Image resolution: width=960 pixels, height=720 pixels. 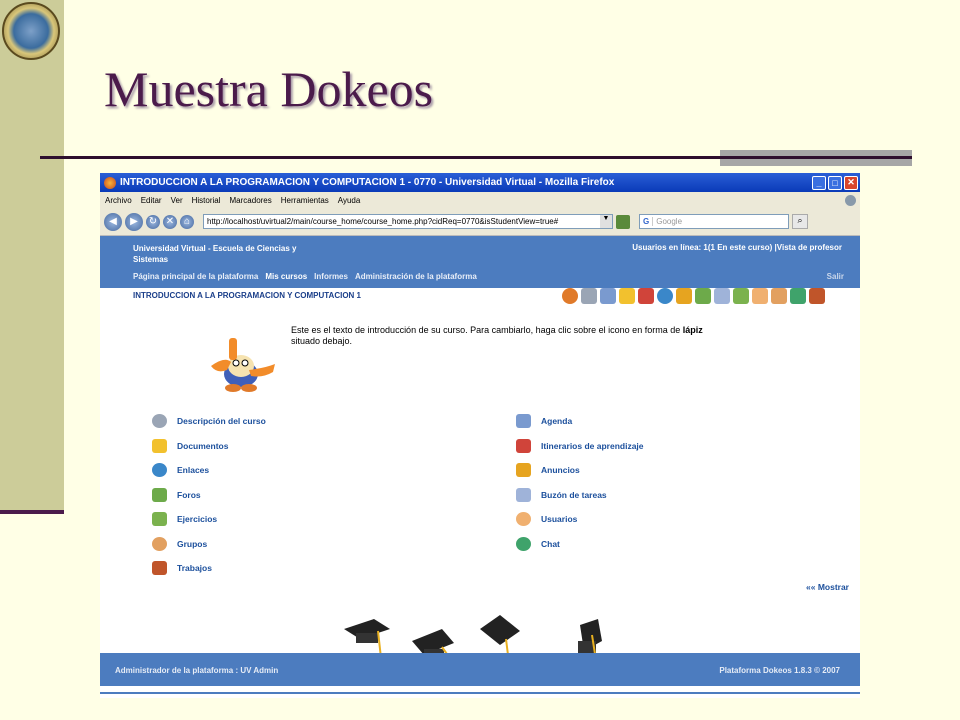 What do you see at coordinates (187, 221) in the screenshot?
I see `home-icon: ⌂` at bounding box center [187, 221].